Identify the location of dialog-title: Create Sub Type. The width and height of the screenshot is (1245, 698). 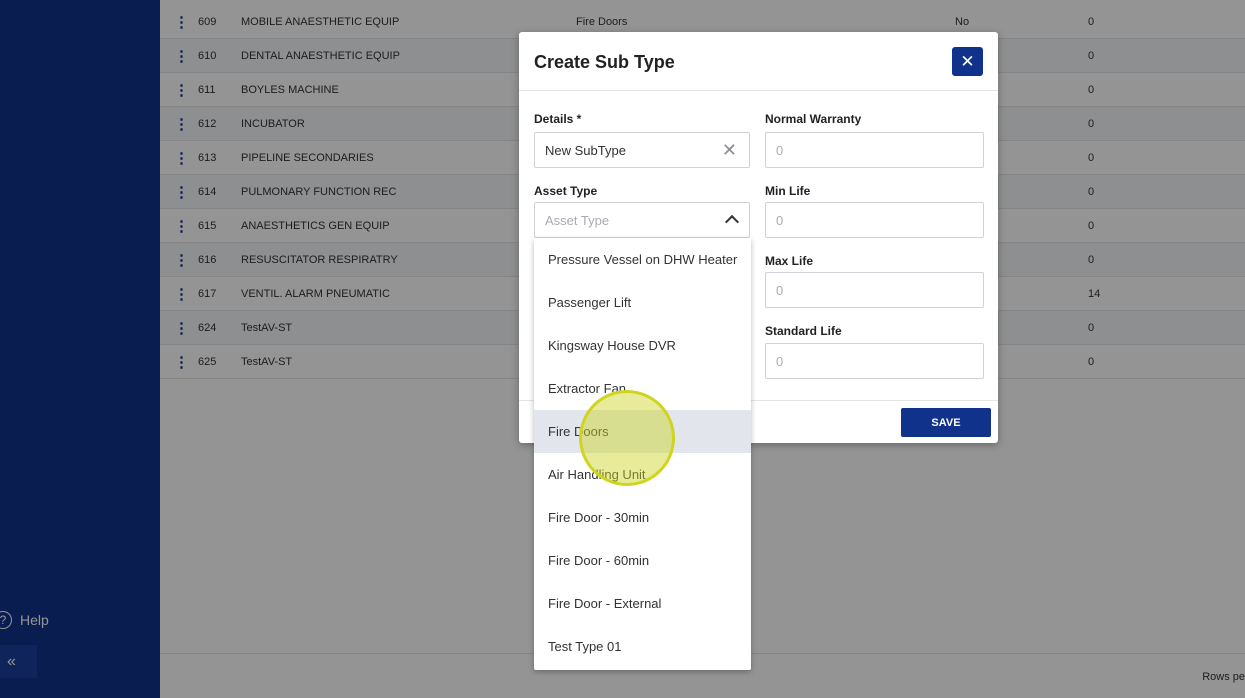
(604, 62).